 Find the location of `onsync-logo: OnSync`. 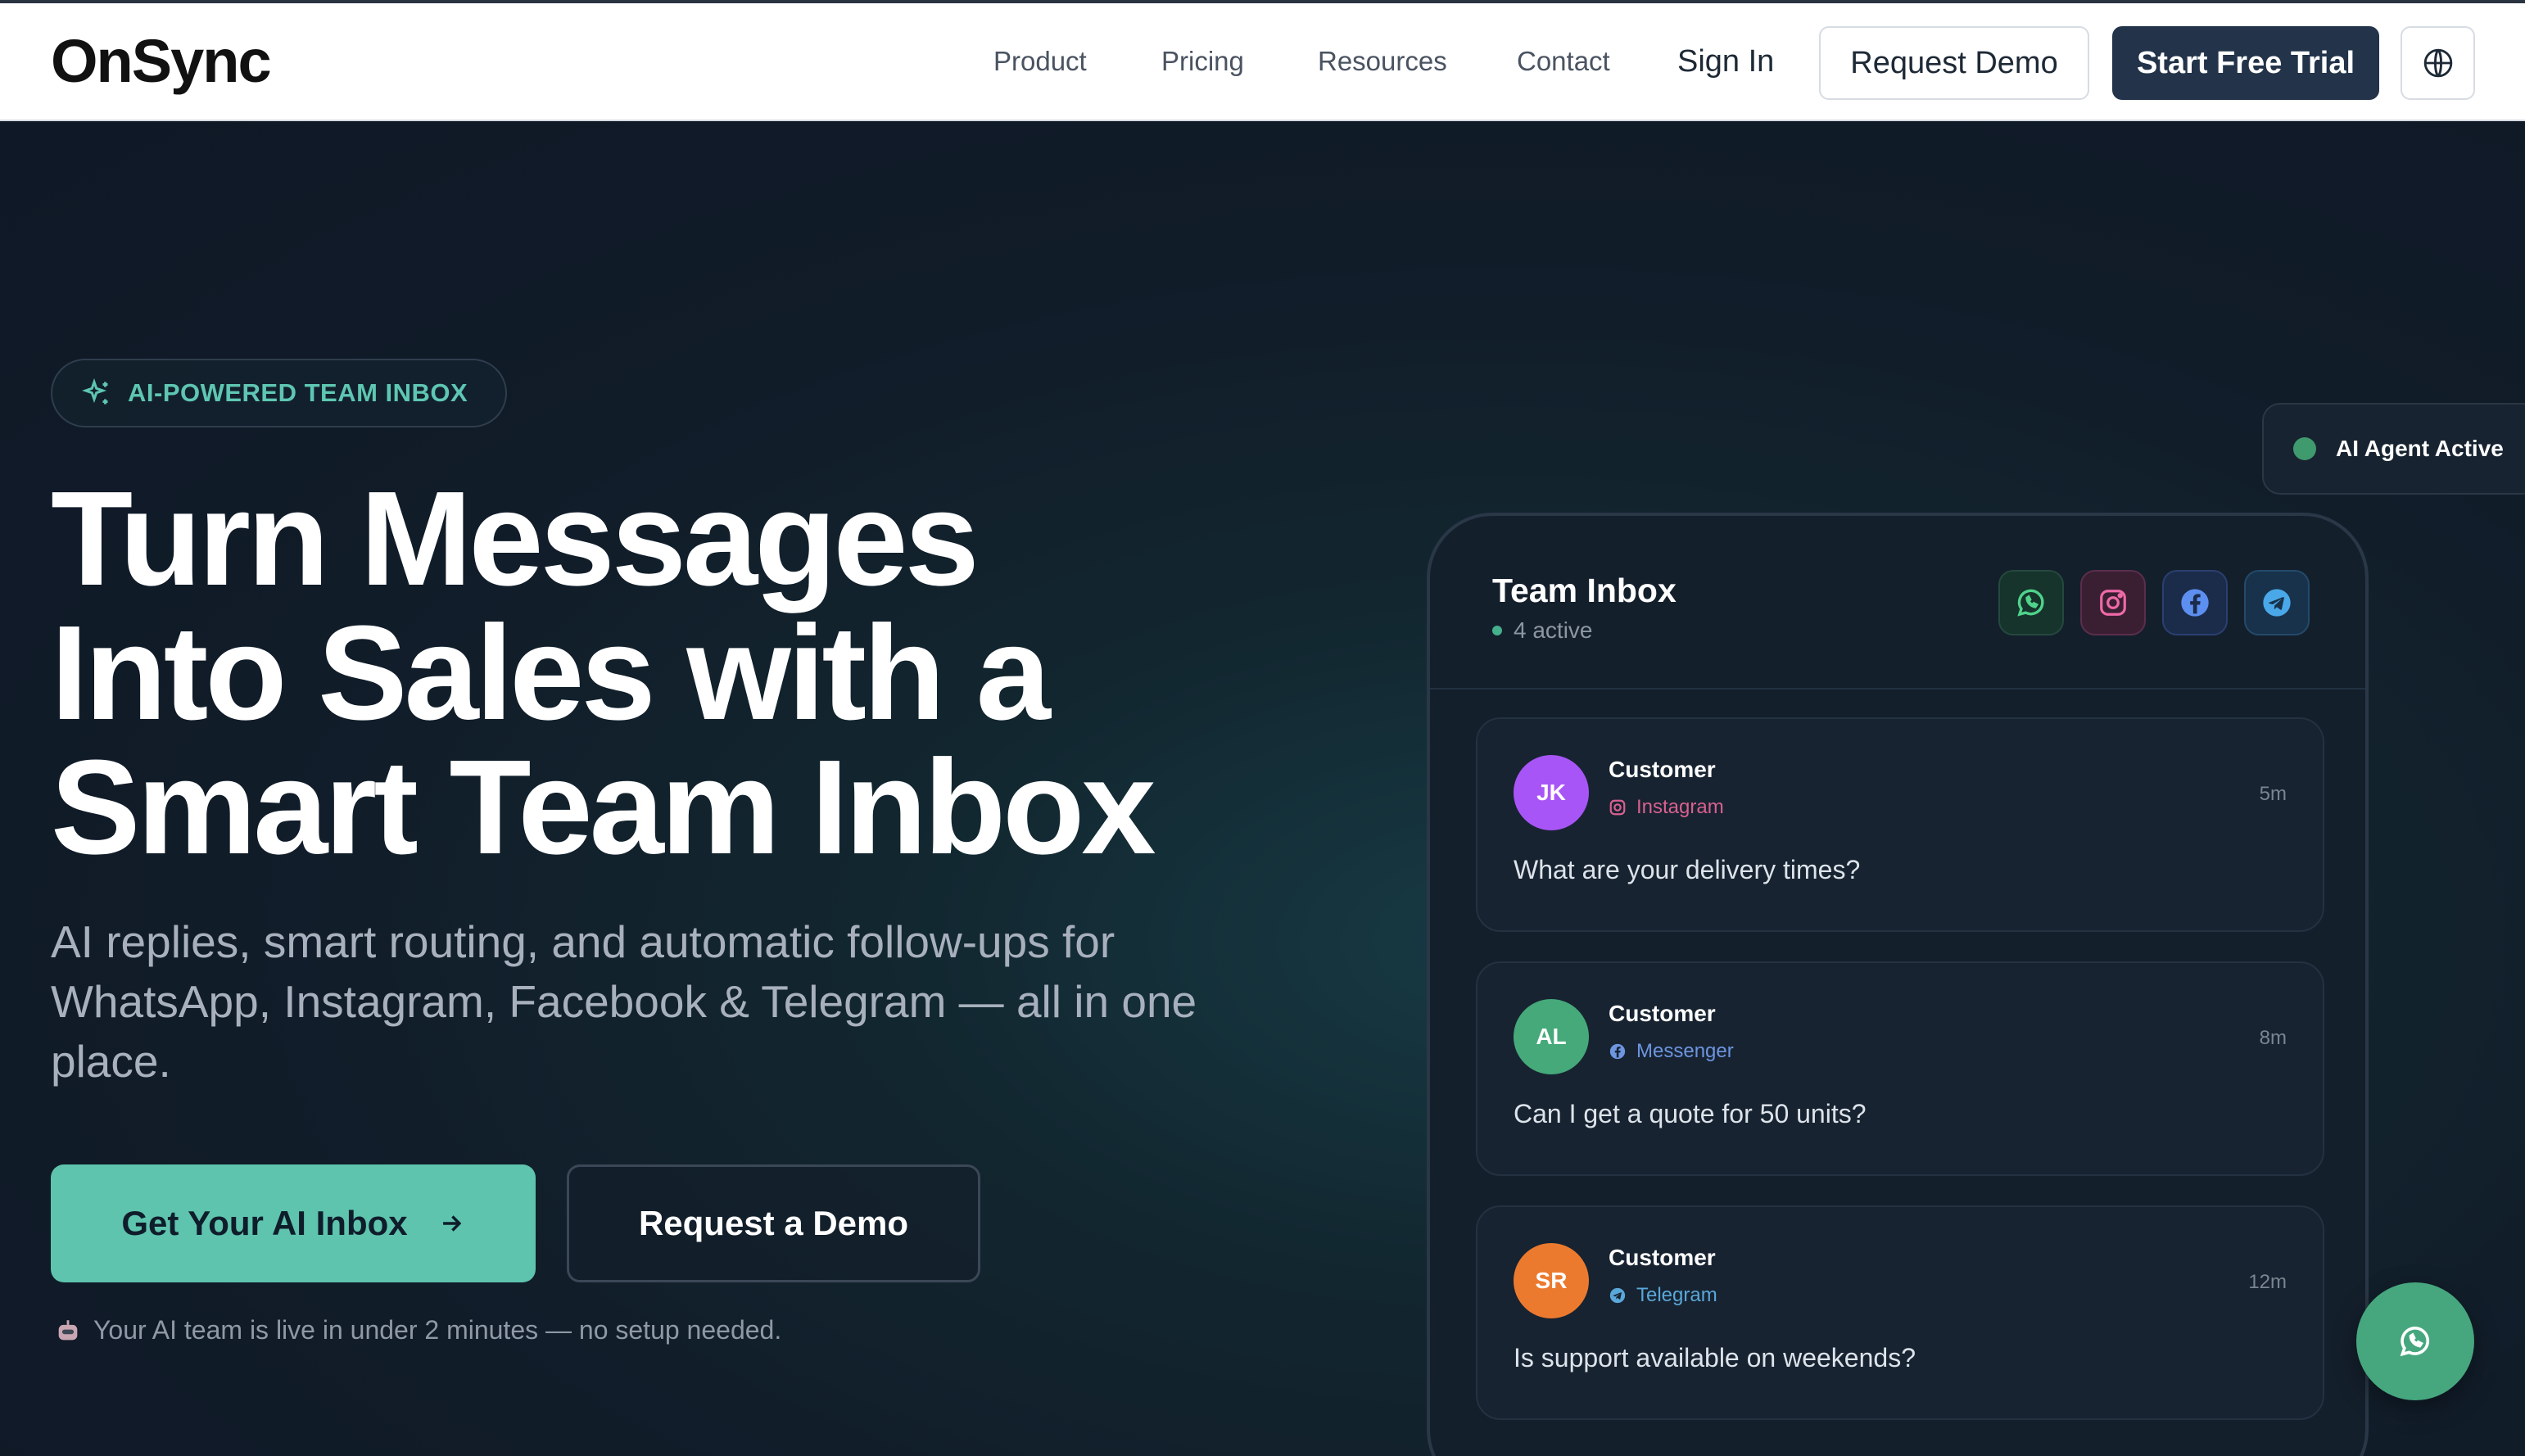

onsync-logo: OnSync is located at coordinates (161, 61).